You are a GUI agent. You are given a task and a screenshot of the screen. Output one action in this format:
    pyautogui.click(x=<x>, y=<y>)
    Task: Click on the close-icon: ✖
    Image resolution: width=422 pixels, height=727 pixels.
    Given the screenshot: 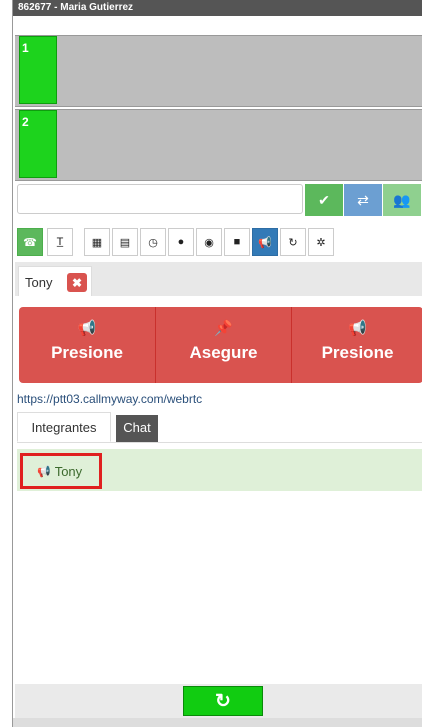 What is the action you would take?
    pyautogui.click(x=77, y=282)
    